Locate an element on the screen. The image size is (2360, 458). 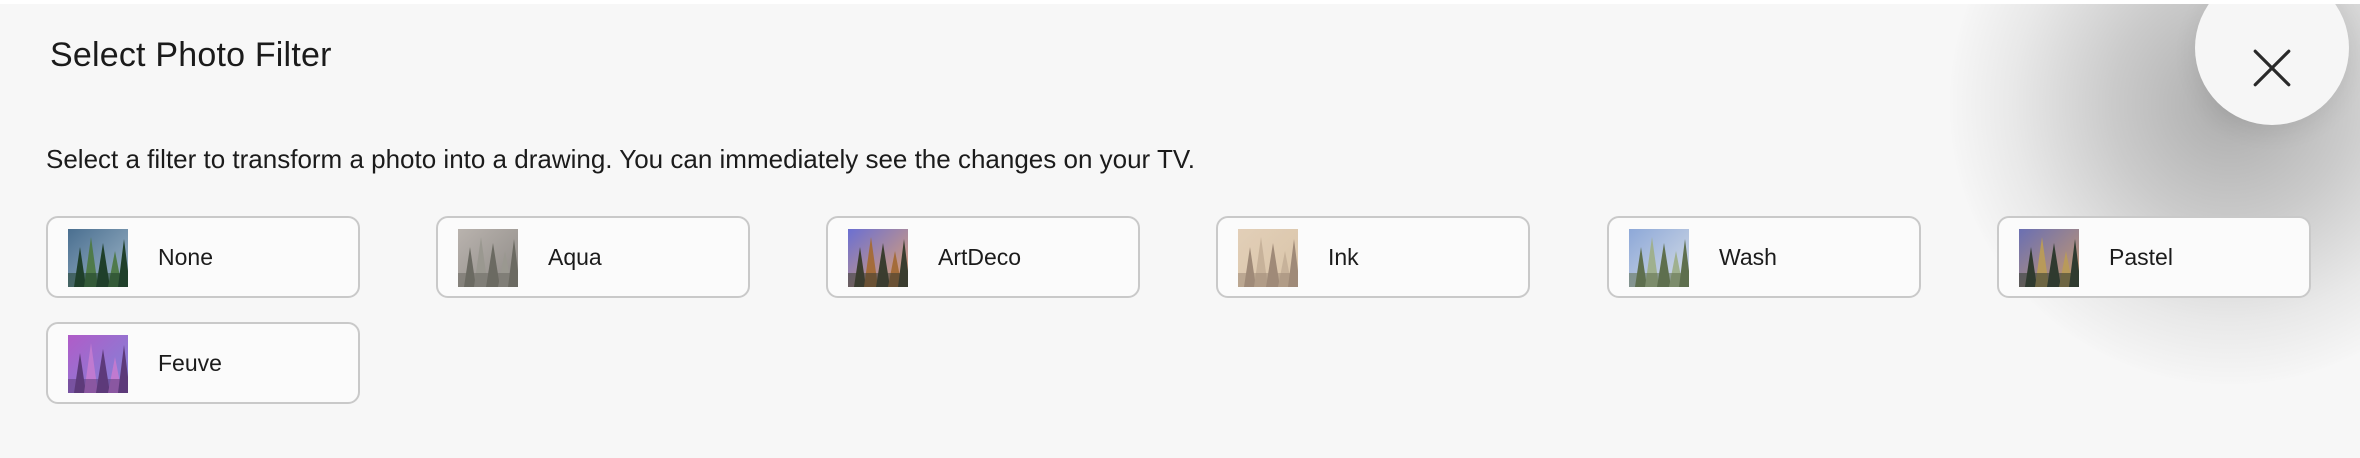
filter-option-wash: Wash is located at coordinates (1764, 257).